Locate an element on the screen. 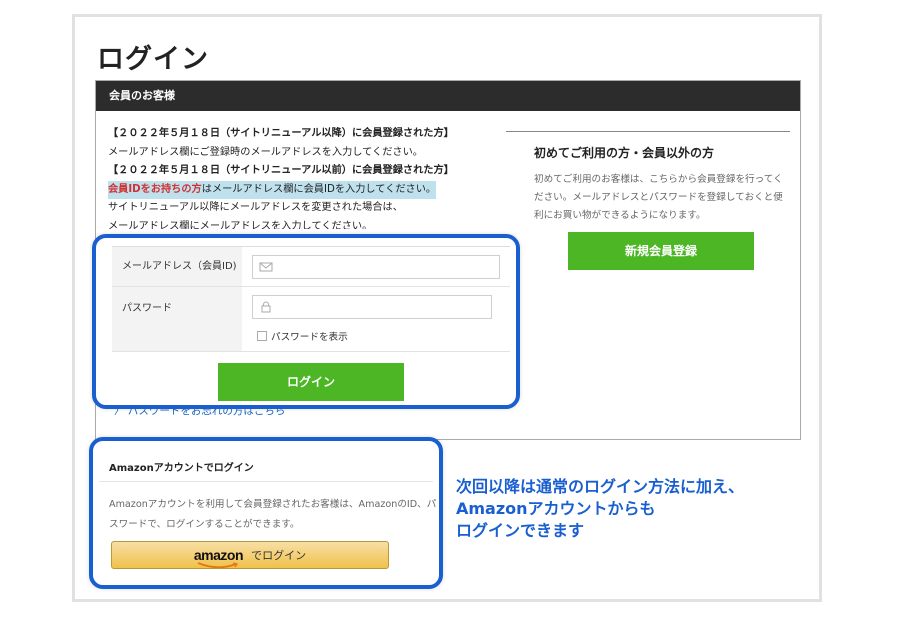  password-field is located at coordinates (372, 307).